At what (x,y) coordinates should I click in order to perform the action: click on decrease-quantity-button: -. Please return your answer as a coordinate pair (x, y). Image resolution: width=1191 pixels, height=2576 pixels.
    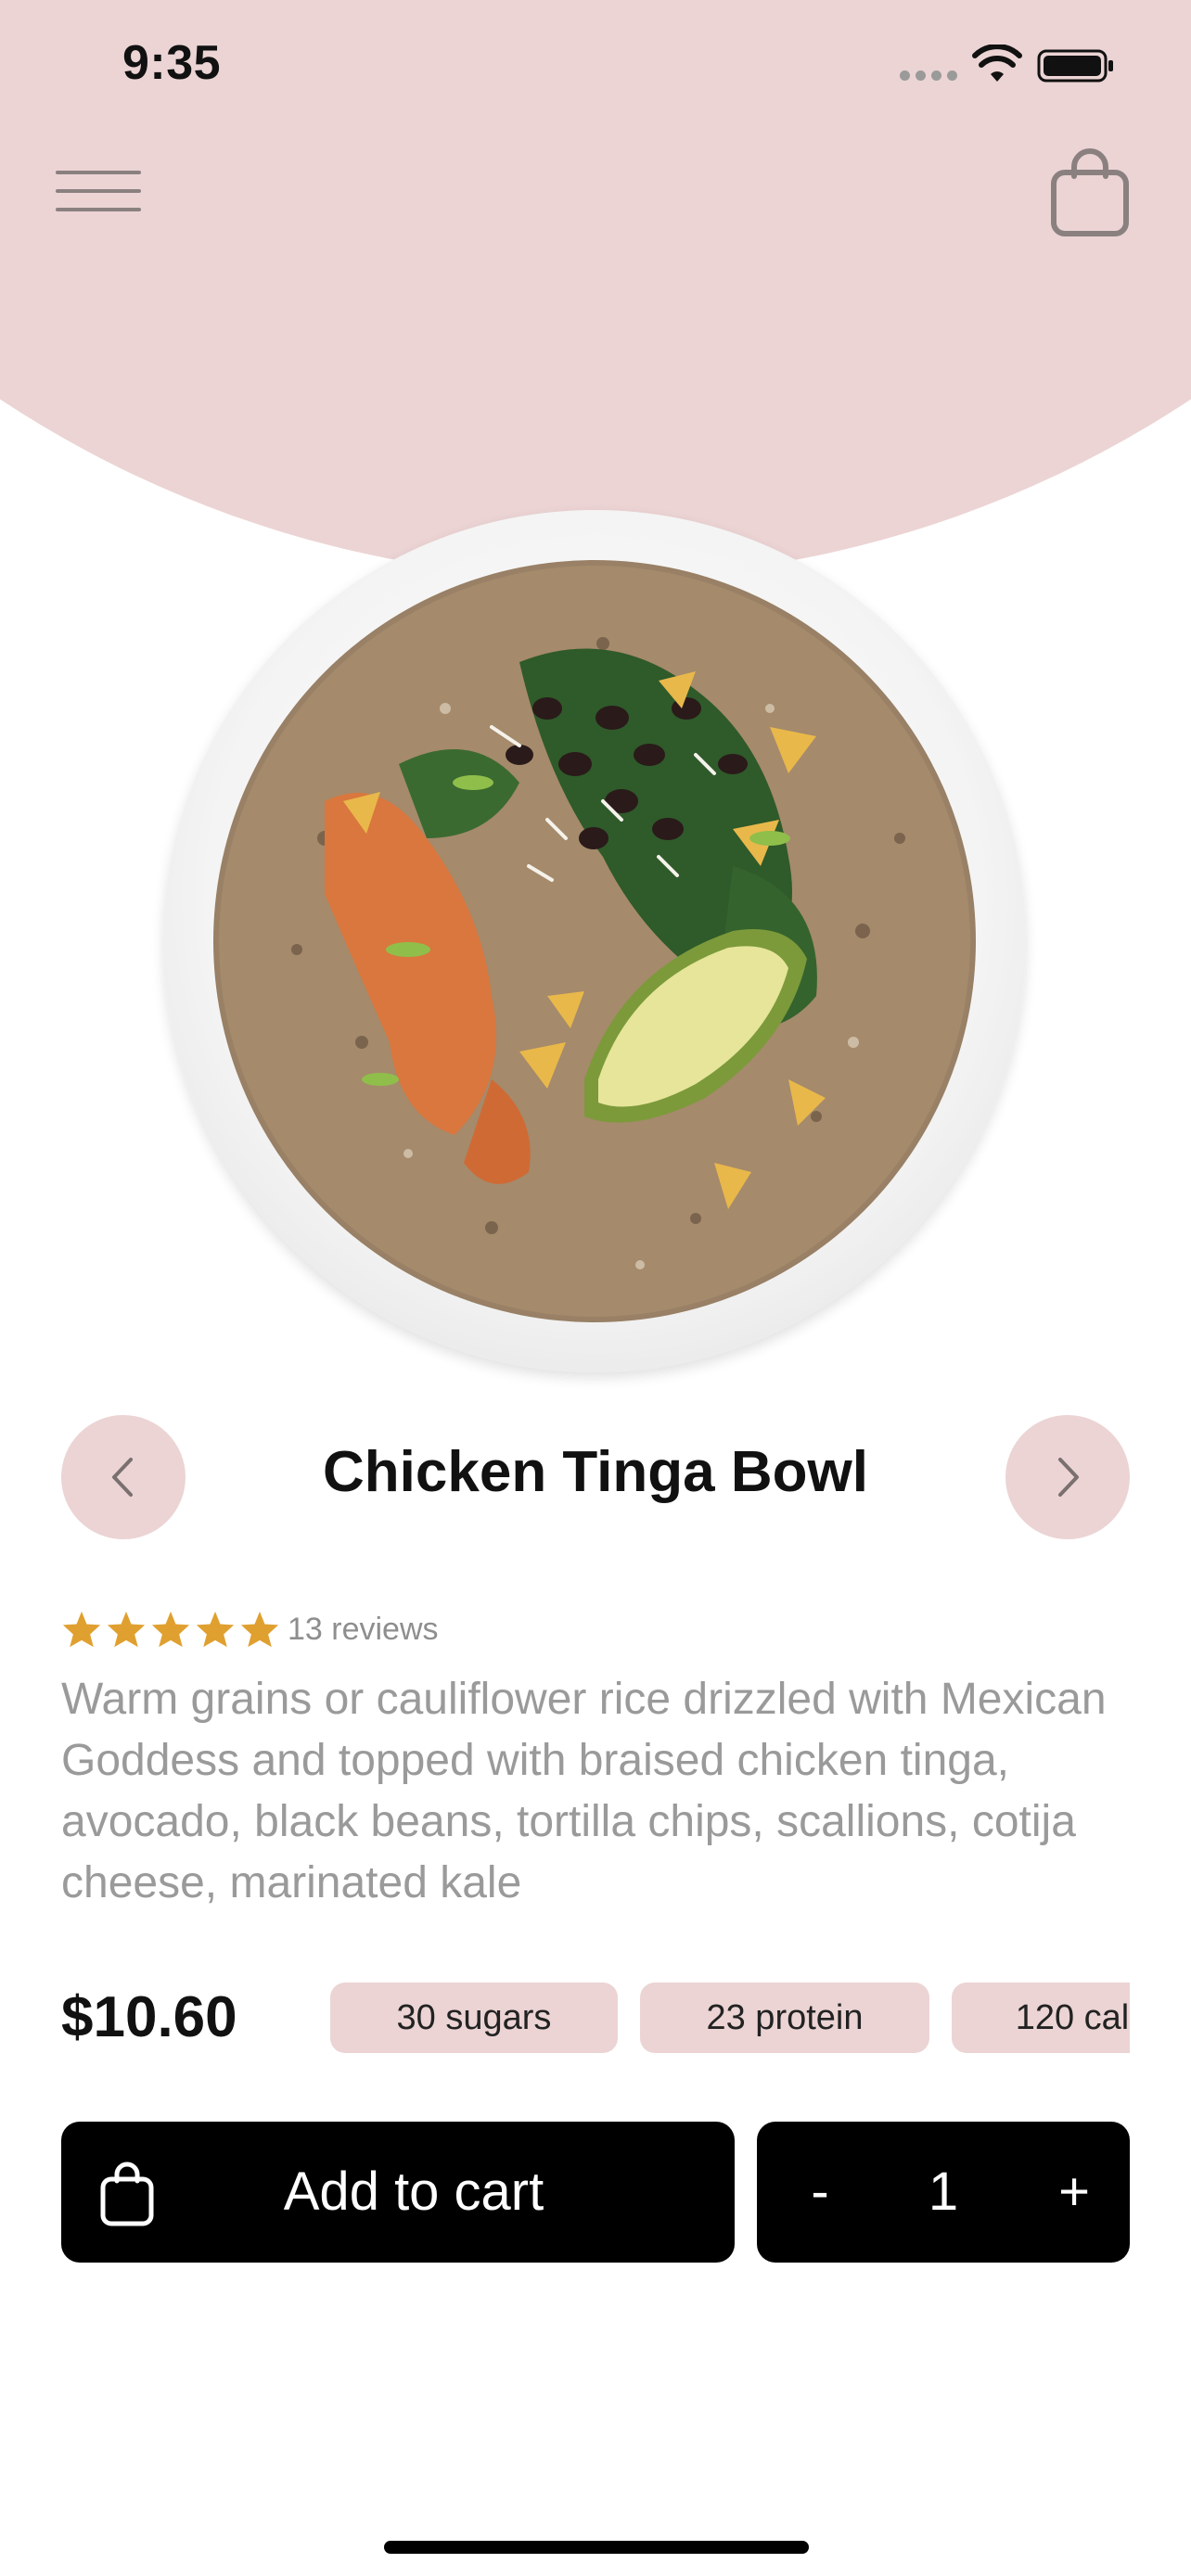
    Looking at the image, I should click on (820, 2192).